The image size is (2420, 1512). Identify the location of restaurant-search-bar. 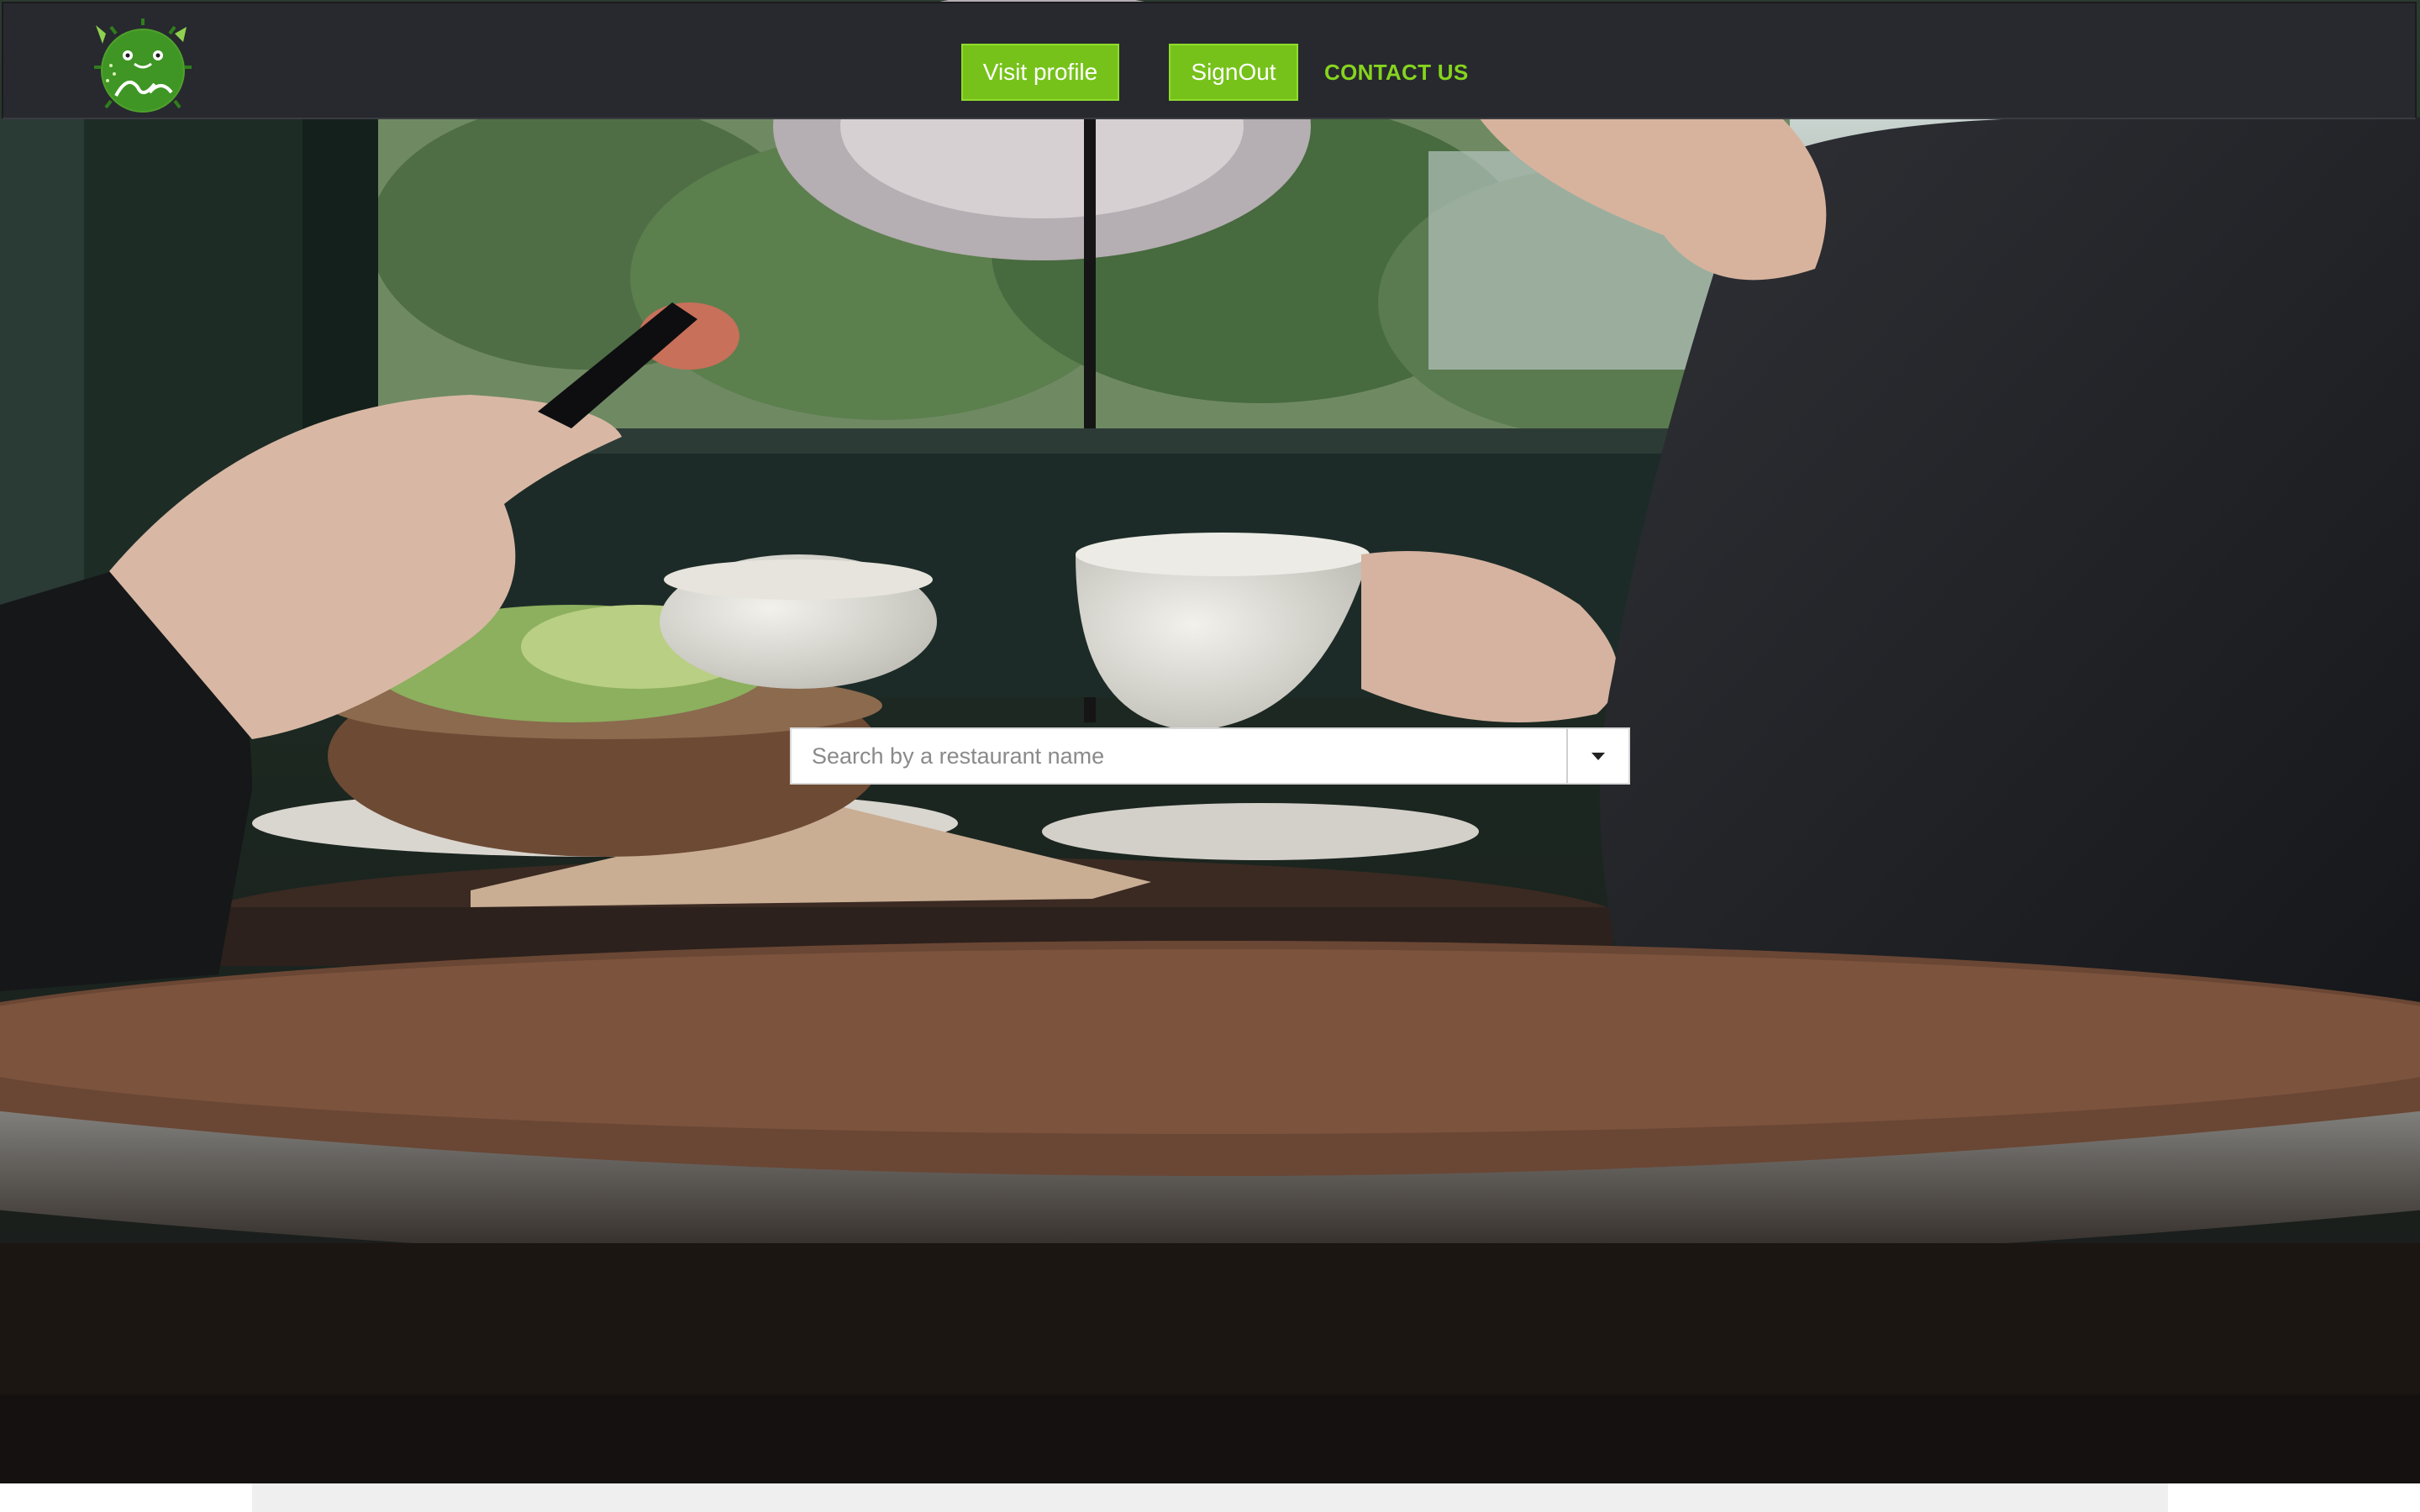
(1210, 756).